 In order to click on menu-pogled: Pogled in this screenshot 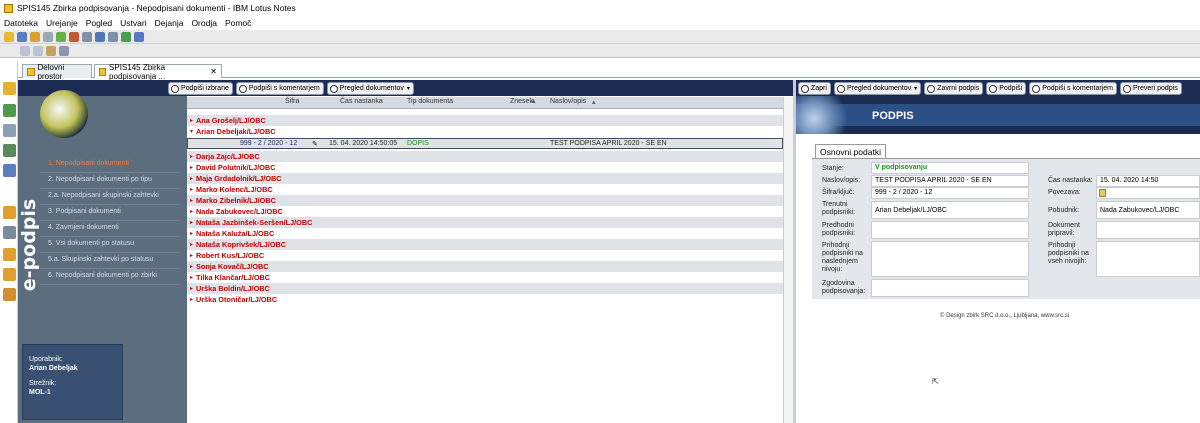, I will do `click(99, 23)`.